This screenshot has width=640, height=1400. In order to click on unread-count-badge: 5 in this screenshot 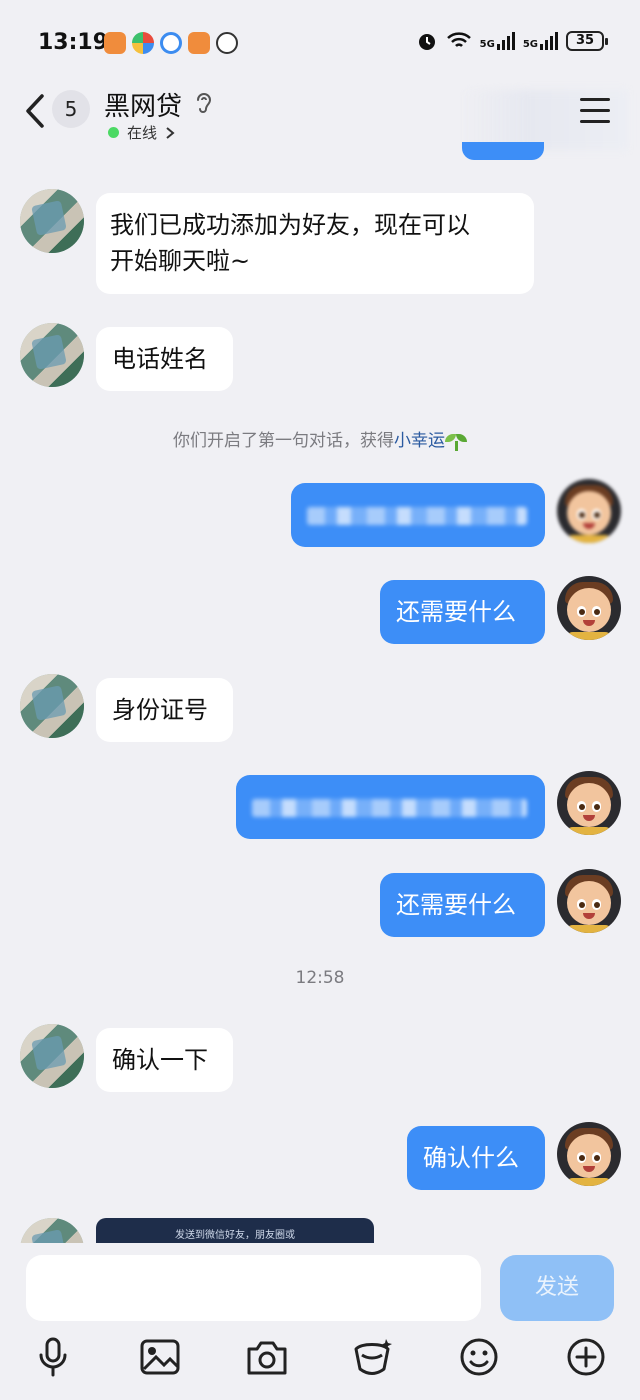, I will do `click(71, 109)`.